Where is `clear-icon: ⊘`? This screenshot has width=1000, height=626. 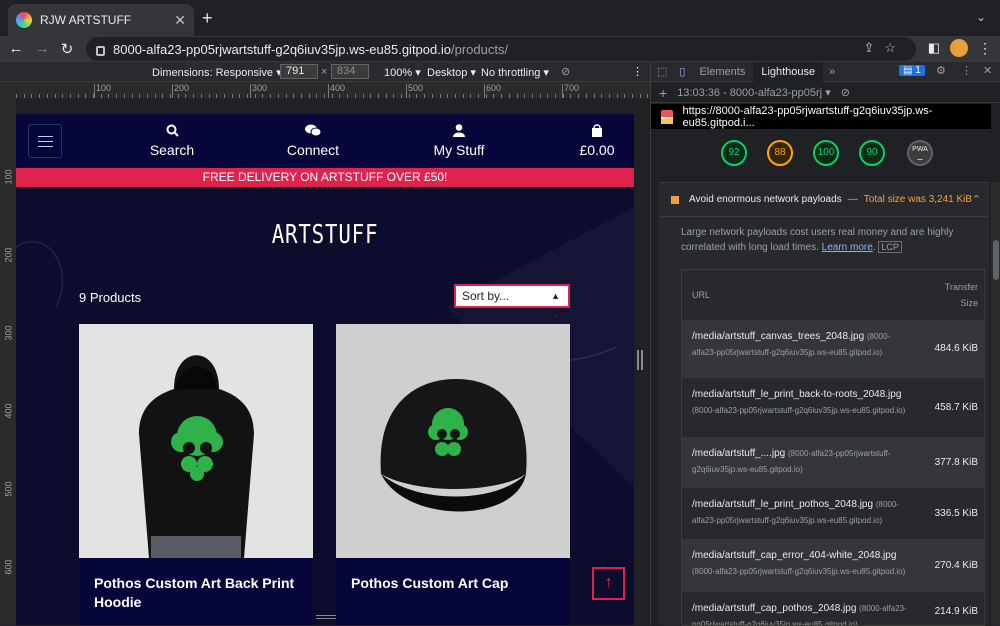
clear-icon: ⊘ is located at coordinates (845, 92).